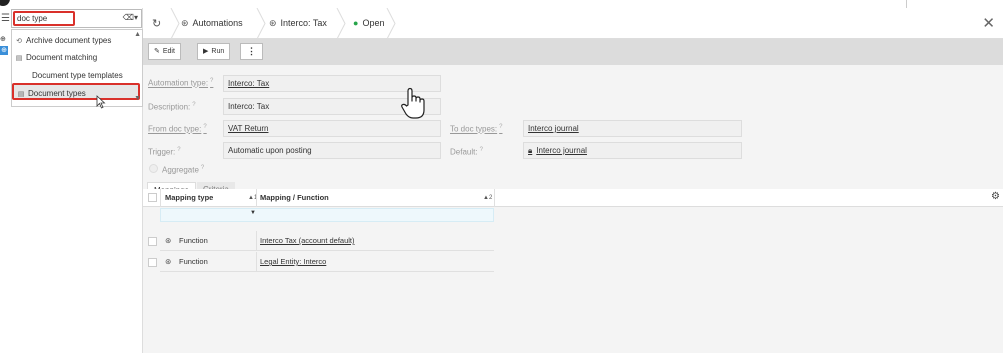  I want to click on scroll-down-icon: ▼, so click(137, 98).